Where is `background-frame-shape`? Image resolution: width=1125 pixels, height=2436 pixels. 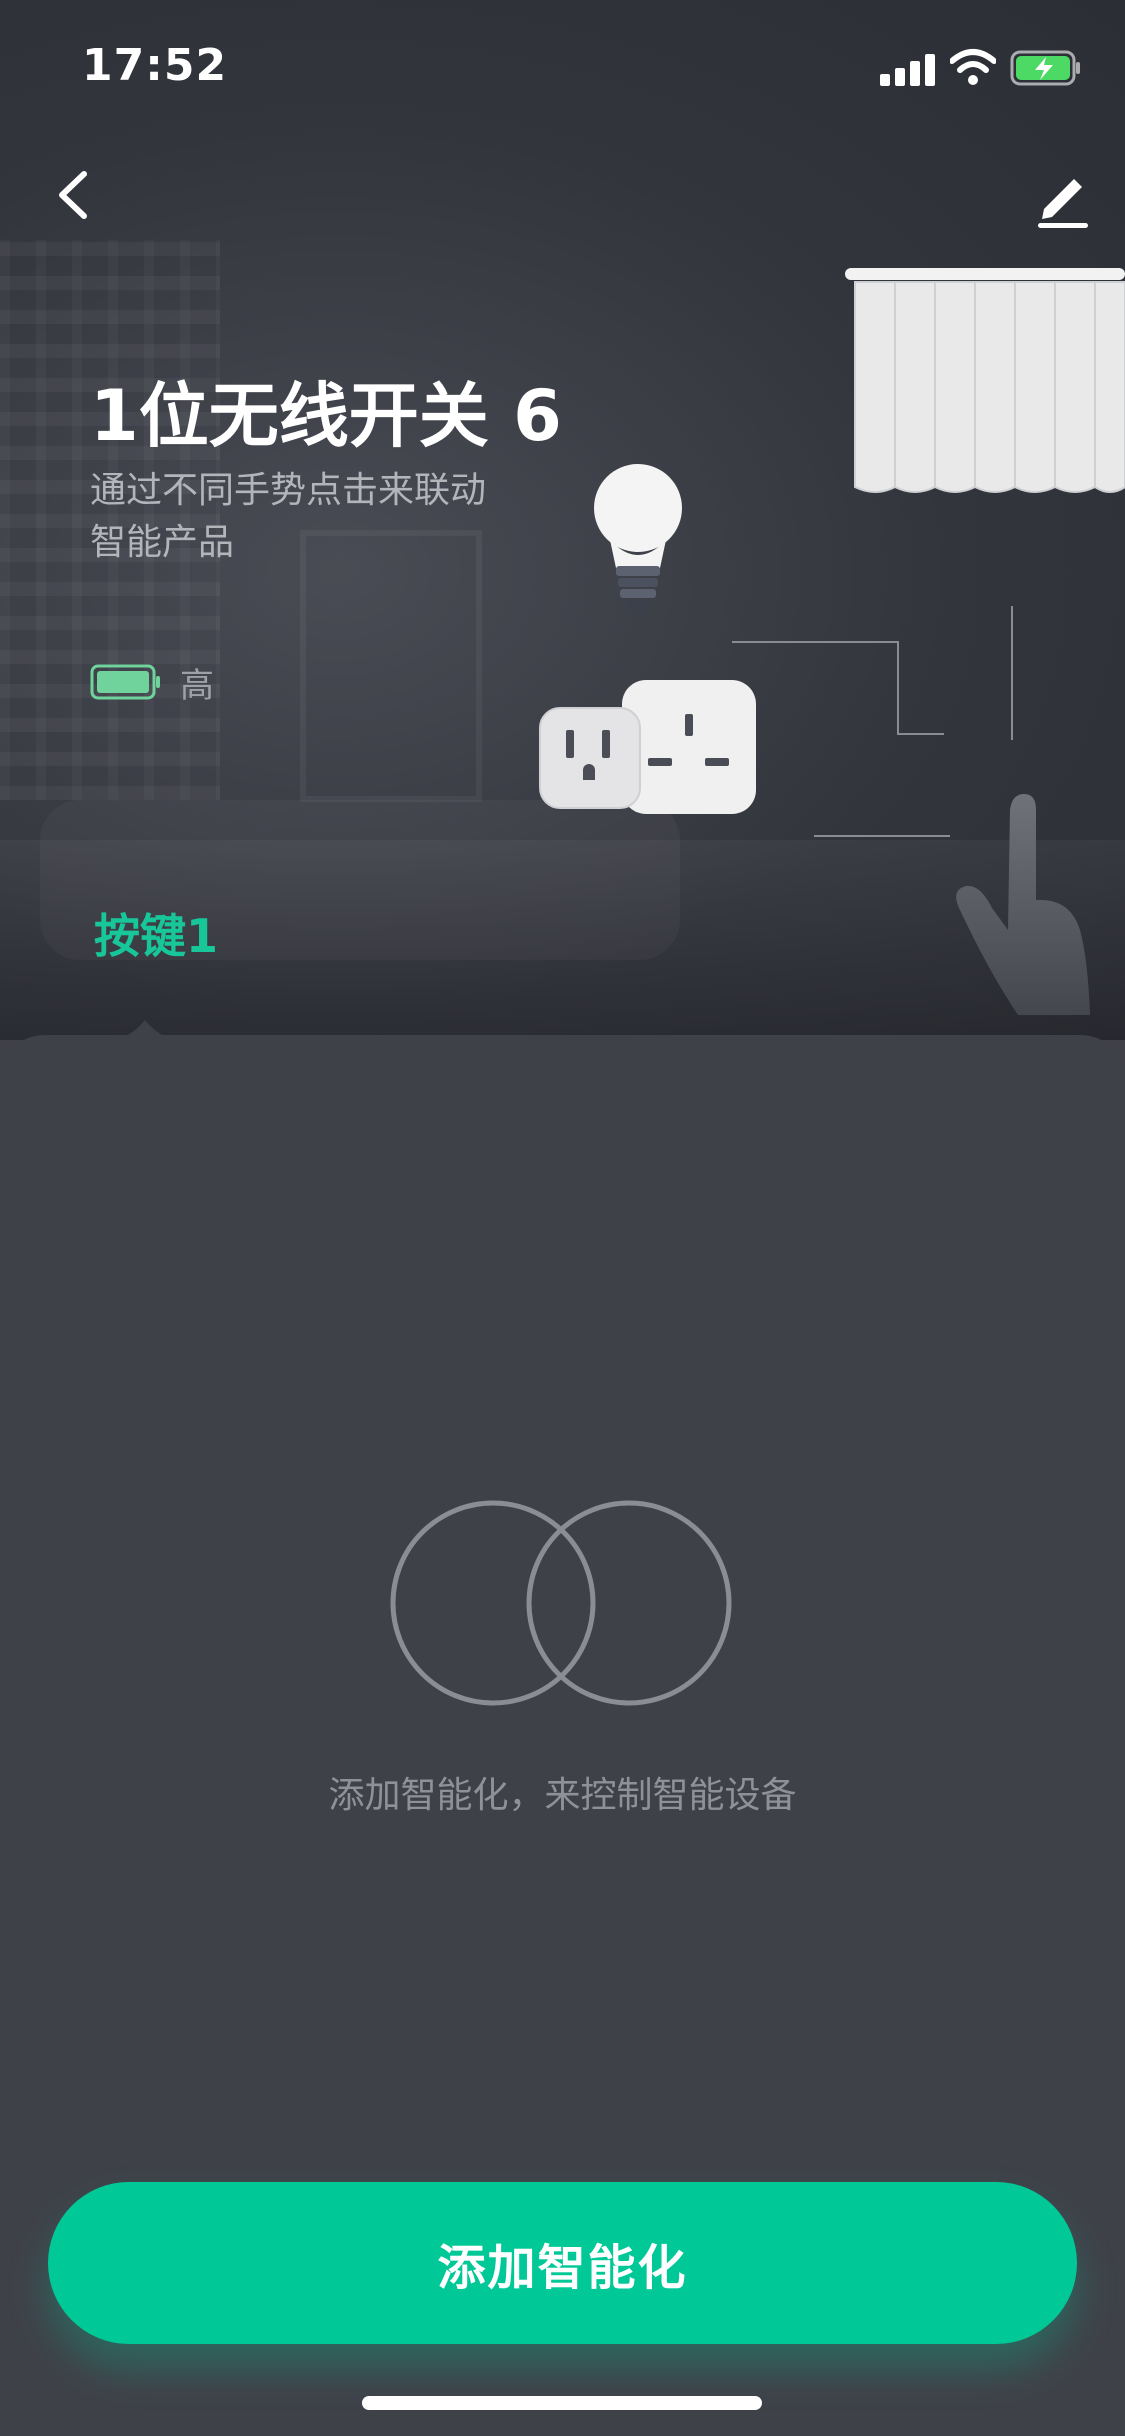 background-frame-shape is located at coordinates (391, 666).